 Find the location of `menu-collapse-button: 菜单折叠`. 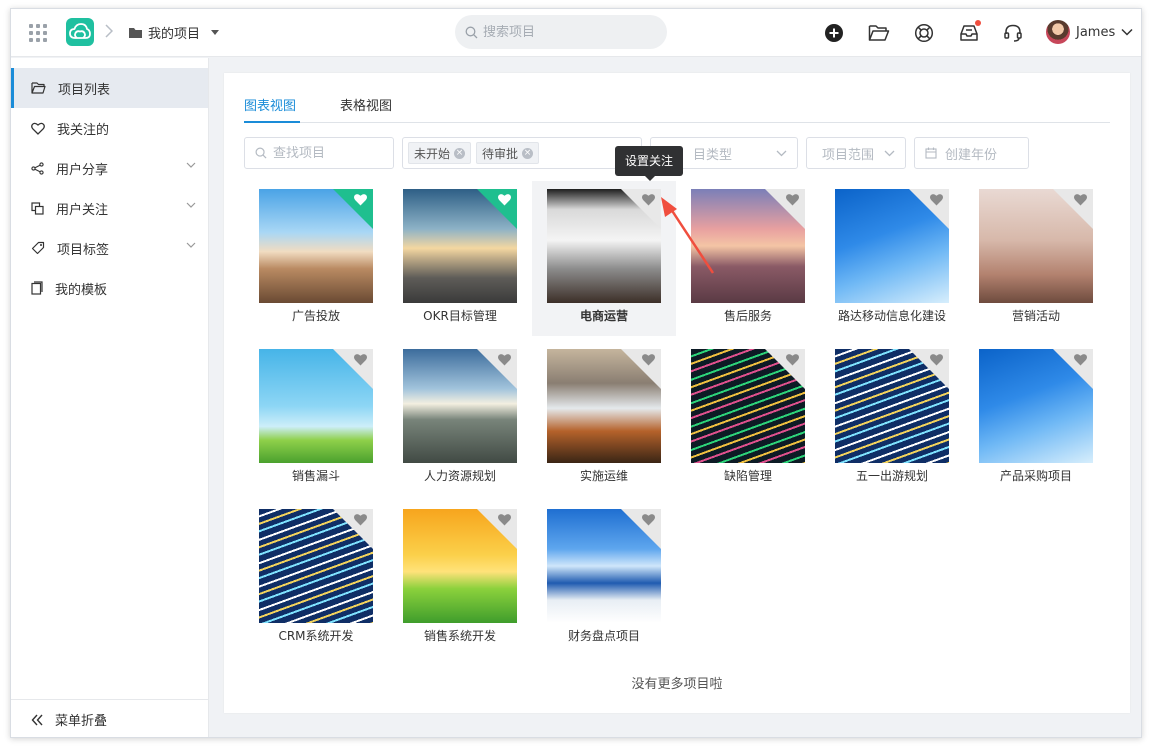

menu-collapse-button: 菜单折叠 is located at coordinates (109, 718).